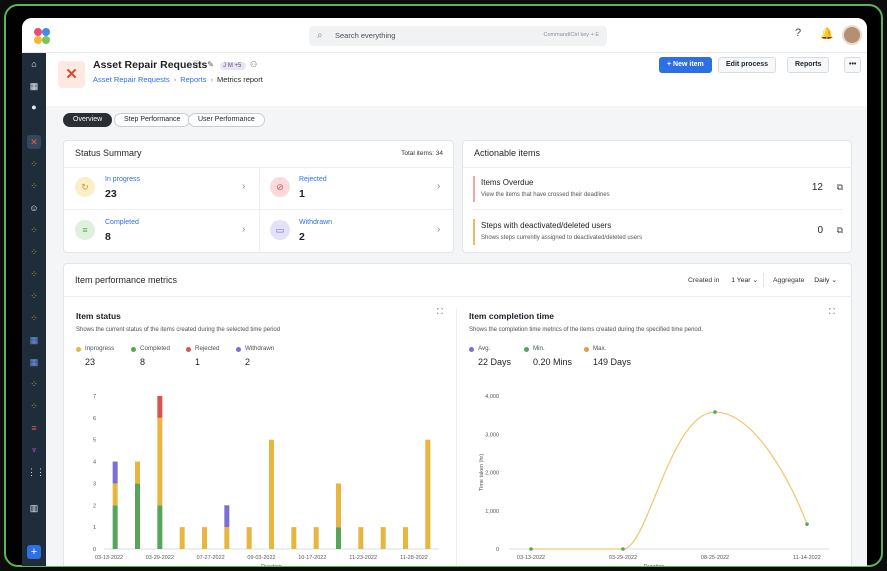 The width and height of the screenshot is (887, 571). What do you see at coordinates (747, 65) in the screenshot?
I see `edit-process-button: Edit process` at bounding box center [747, 65].